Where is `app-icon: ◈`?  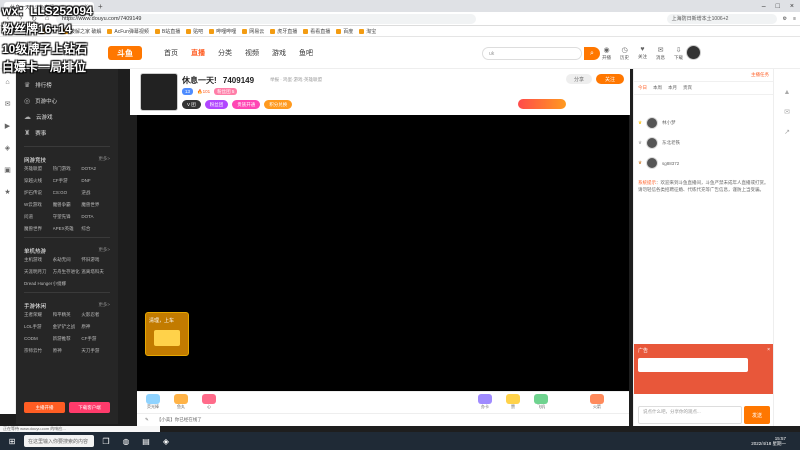
app-icon: ◈ is located at coordinates (166, 441).